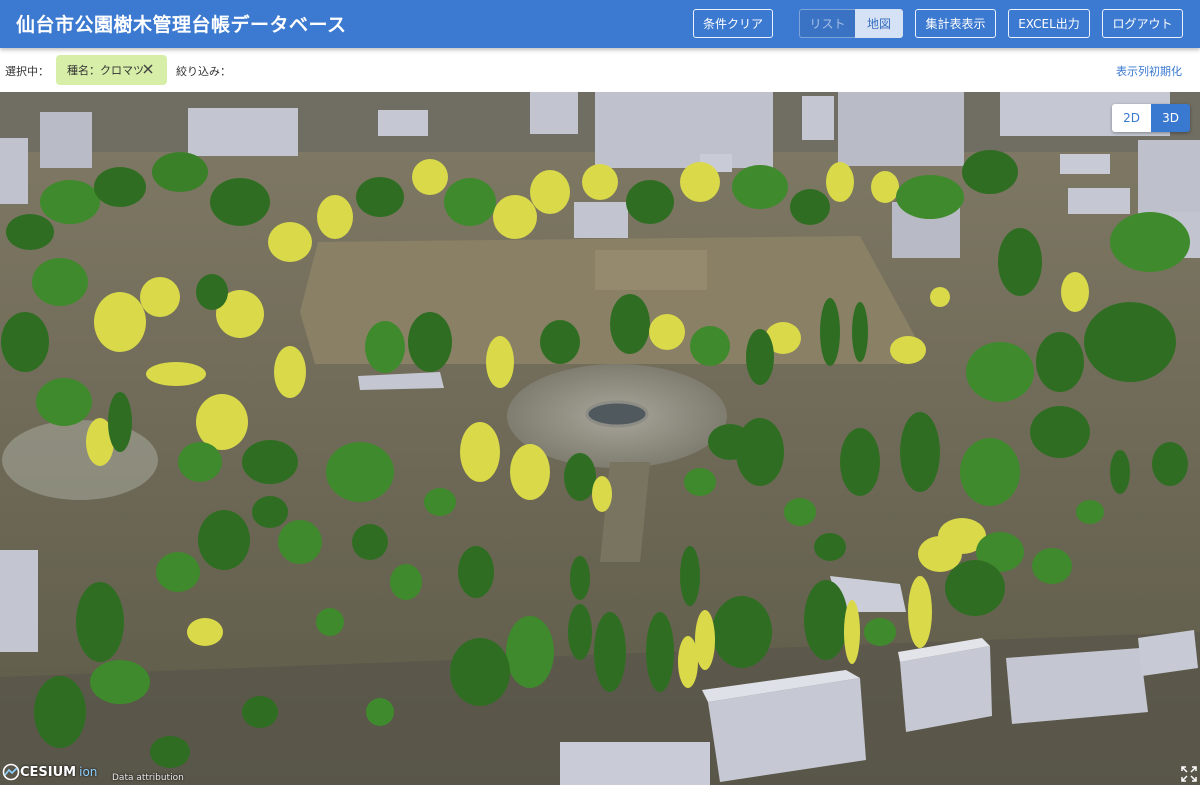  What do you see at coordinates (1142, 23) in the screenshot?
I see `logout-button: ログアウト` at bounding box center [1142, 23].